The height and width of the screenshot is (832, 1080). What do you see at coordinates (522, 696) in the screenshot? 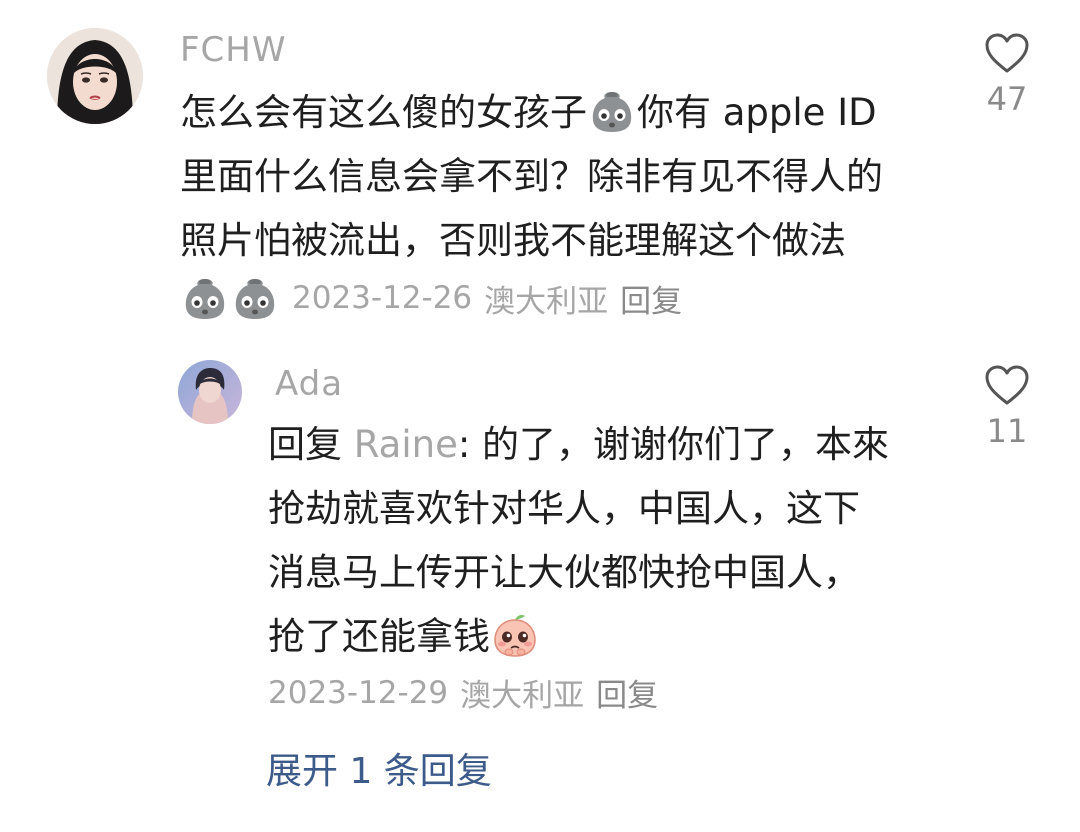
I see `reply-location: 澳大利亚` at bounding box center [522, 696].